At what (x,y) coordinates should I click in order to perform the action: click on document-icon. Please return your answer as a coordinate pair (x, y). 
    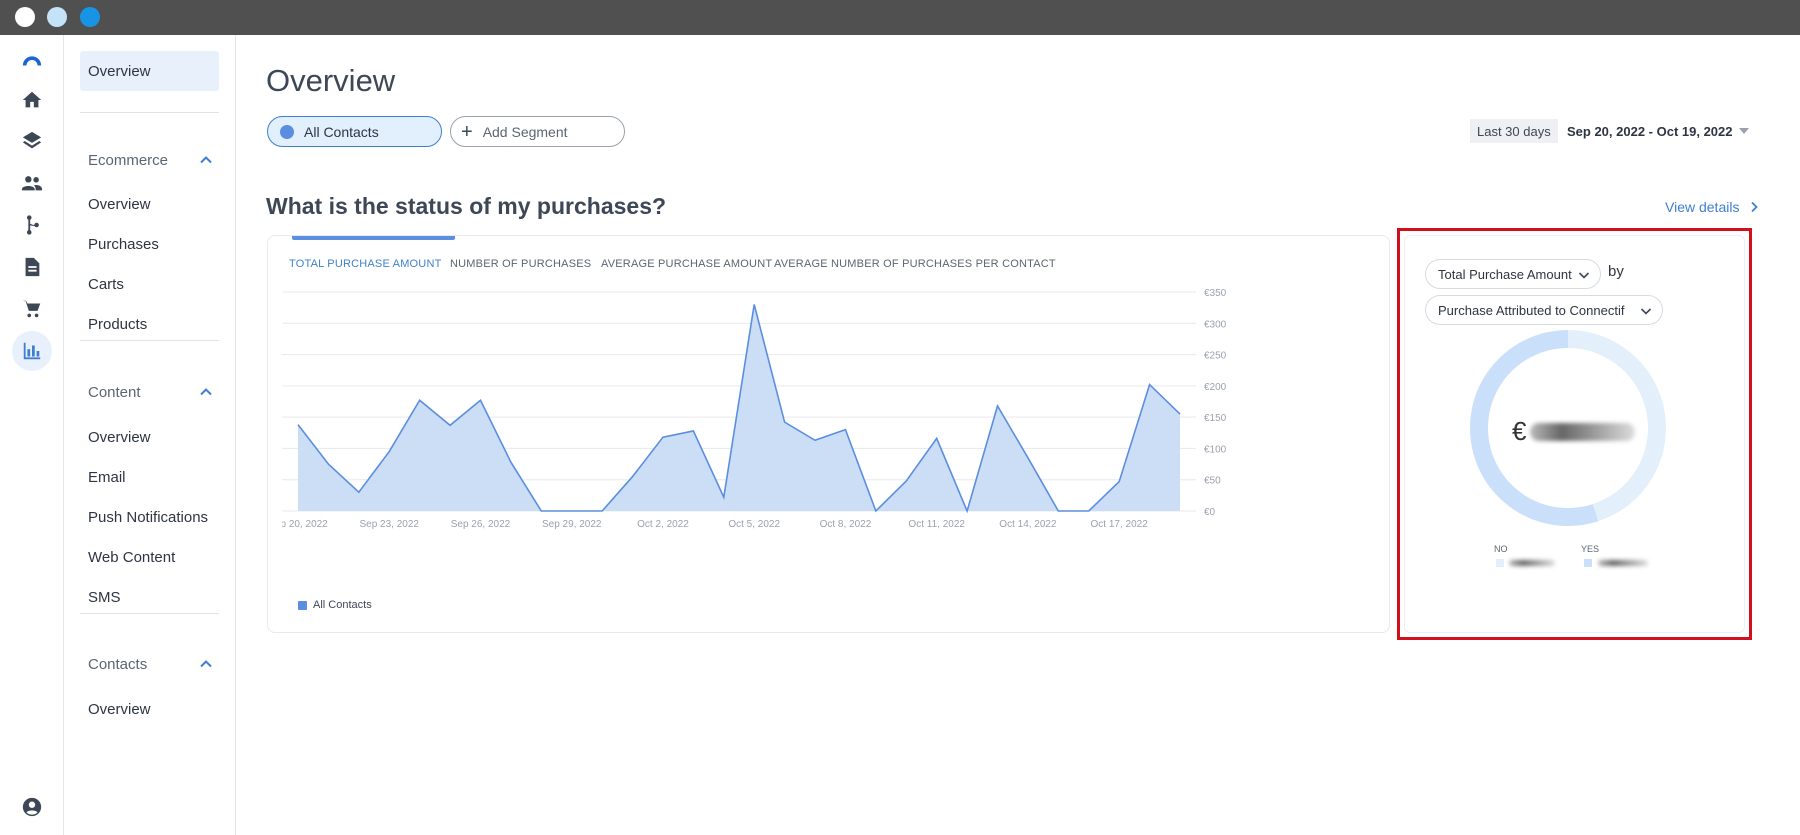
    Looking at the image, I should click on (32, 267).